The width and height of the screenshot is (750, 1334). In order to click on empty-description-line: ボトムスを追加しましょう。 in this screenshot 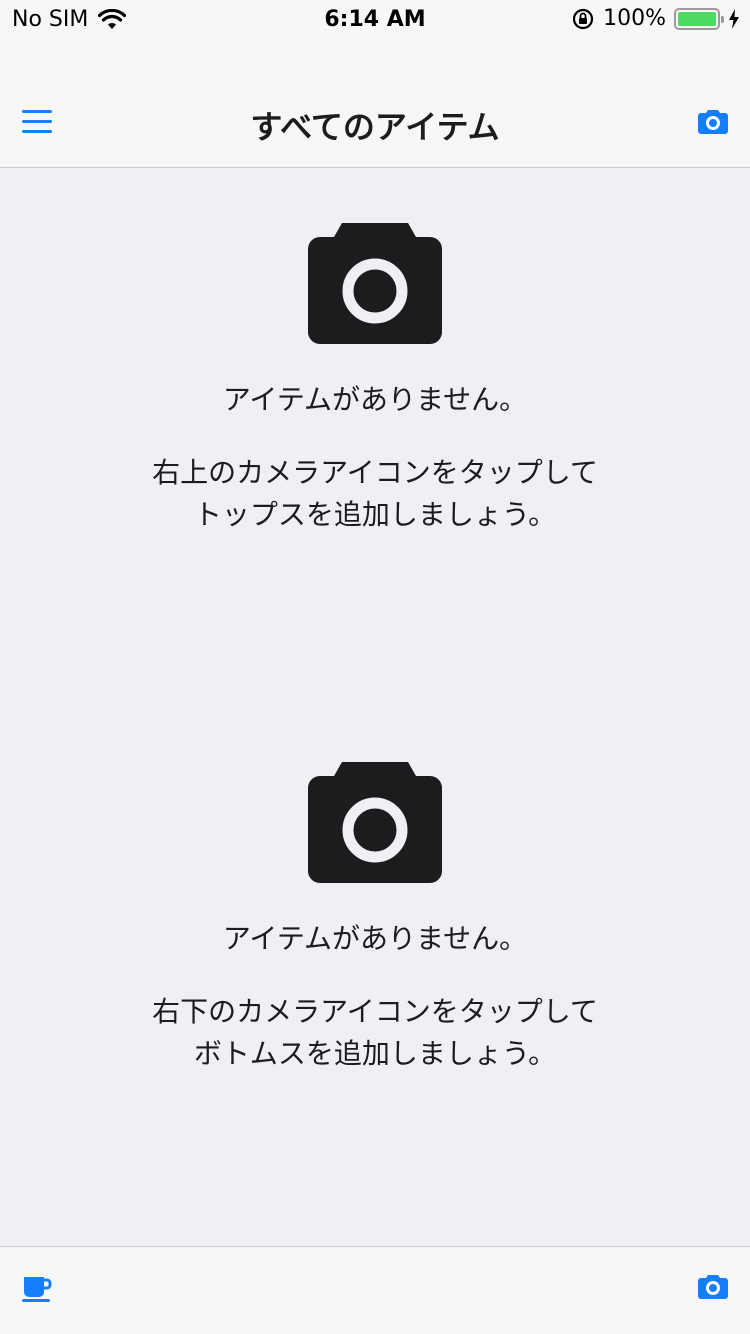, I will do `click(375, 1053)`.